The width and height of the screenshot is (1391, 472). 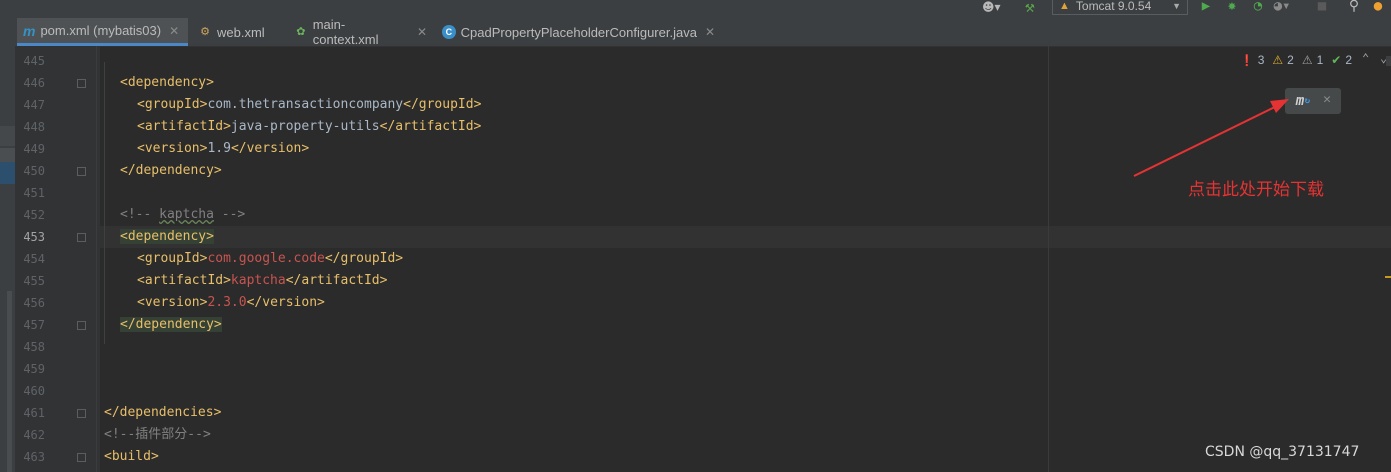 What do you see at coordinates (1256, 190) in the screenshot?
I see `annotation-text: 点击此处开始下载` at bounding box center [1256, 190].